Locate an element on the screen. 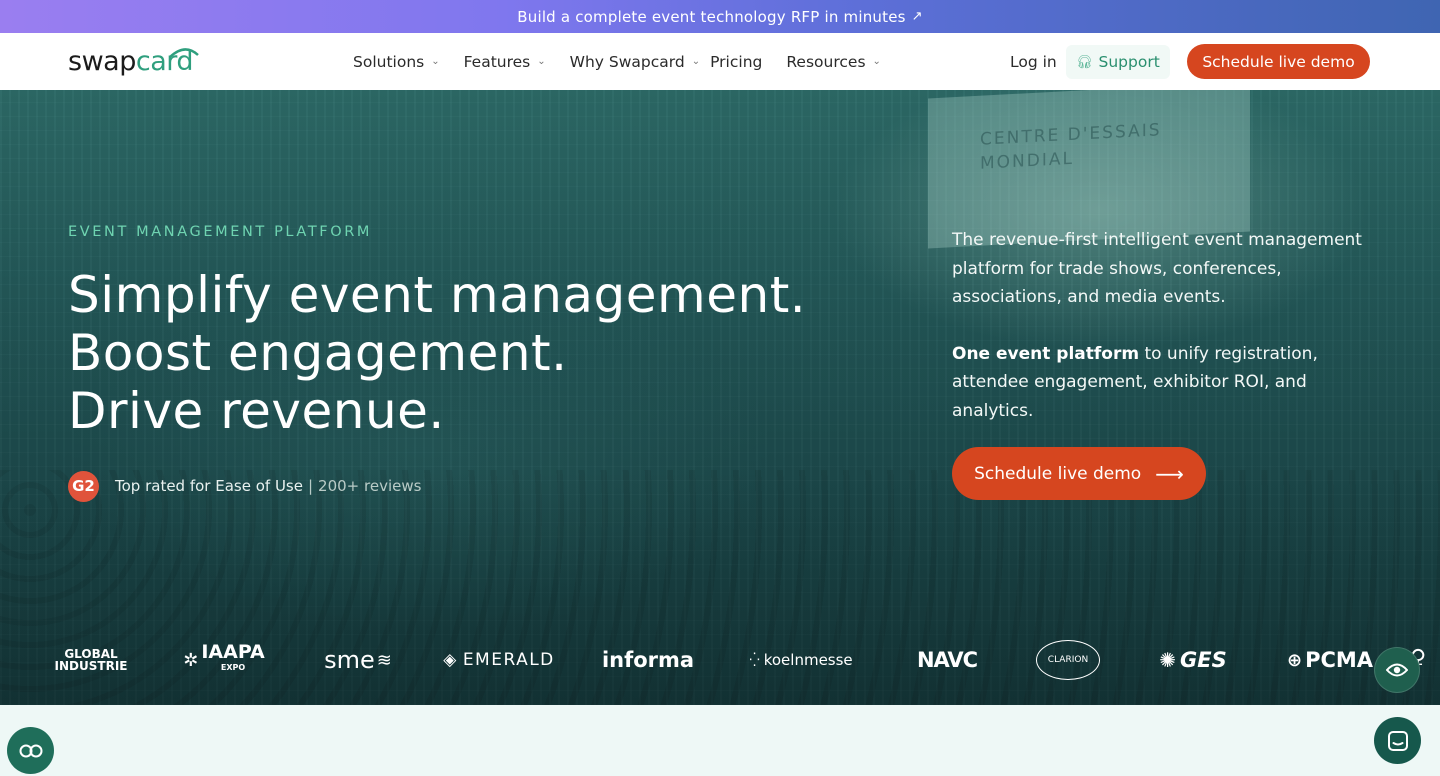 The width and height of the screenshot is (1440, 776). headline-line-1: Simplify event management. is located at coordinates (437, 295).